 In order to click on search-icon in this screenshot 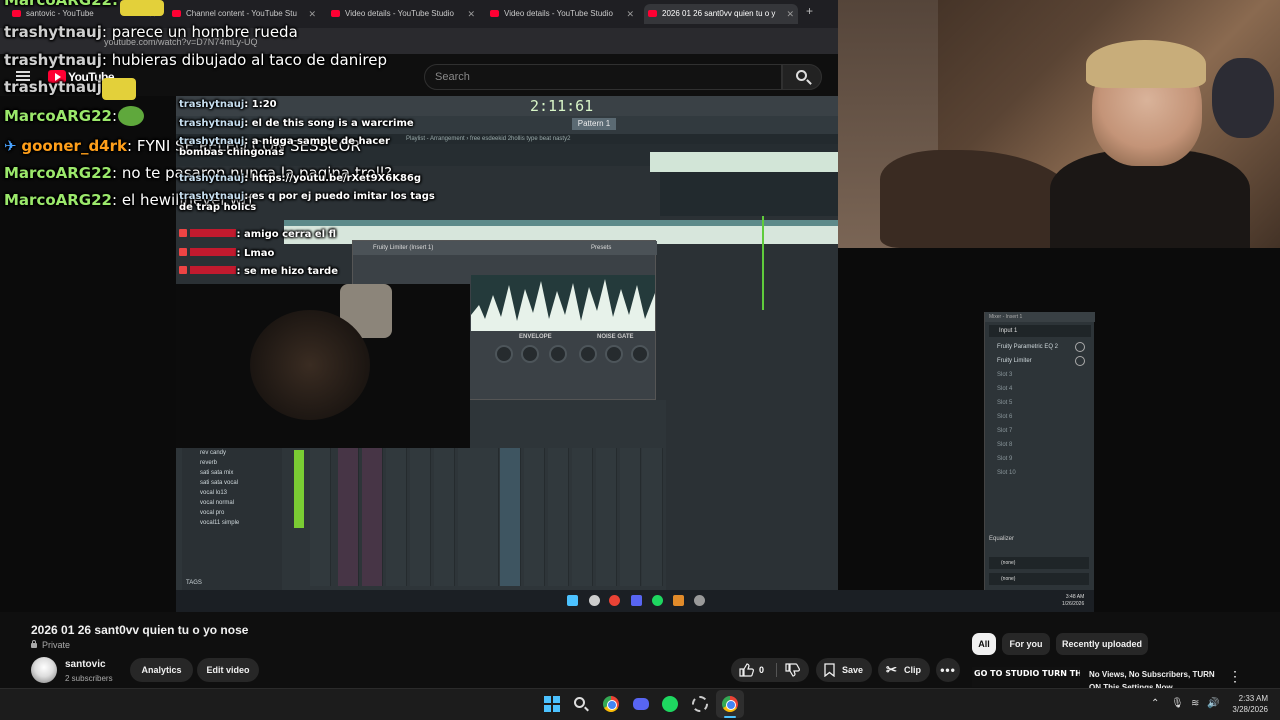, I will do `click(801, 75)`.